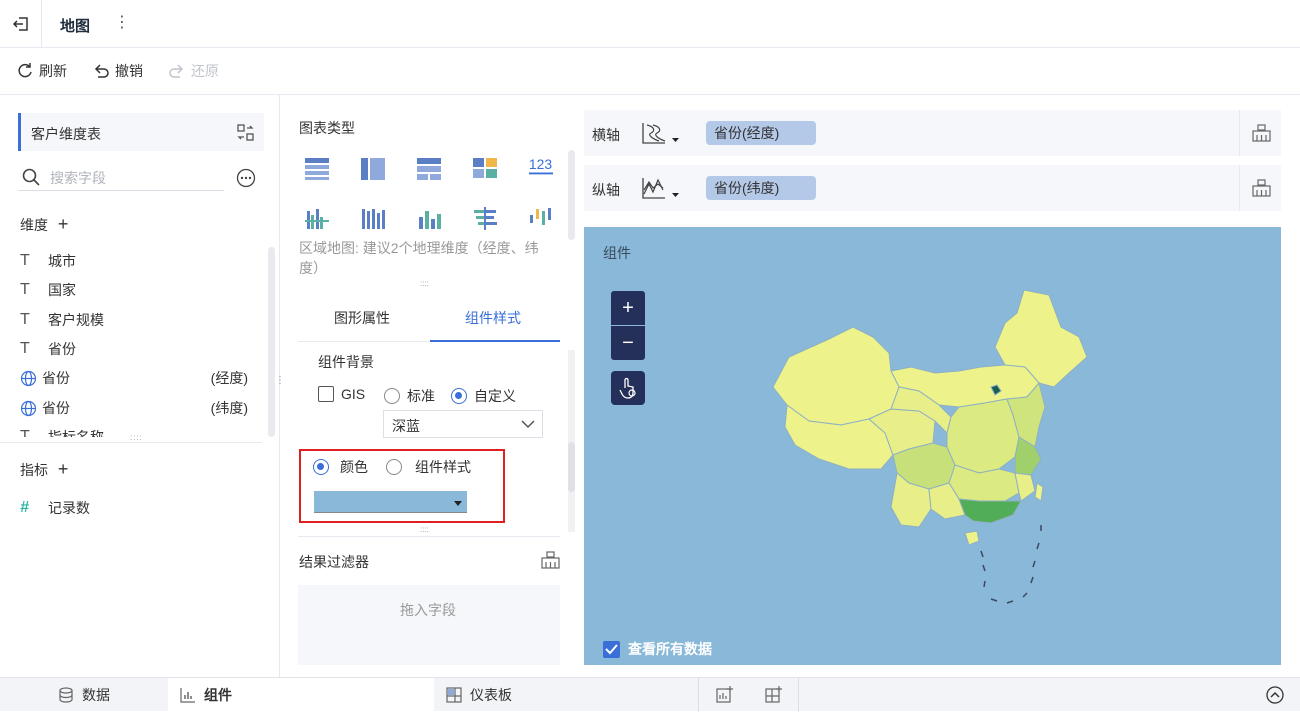 This screenshot has width=1300, height=712. I want to click on chart-icon, so click(187, 695).